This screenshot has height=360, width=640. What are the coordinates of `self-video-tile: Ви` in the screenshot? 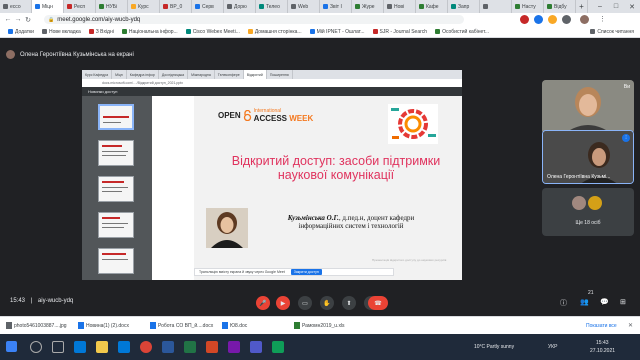 It's located at (588, 107).